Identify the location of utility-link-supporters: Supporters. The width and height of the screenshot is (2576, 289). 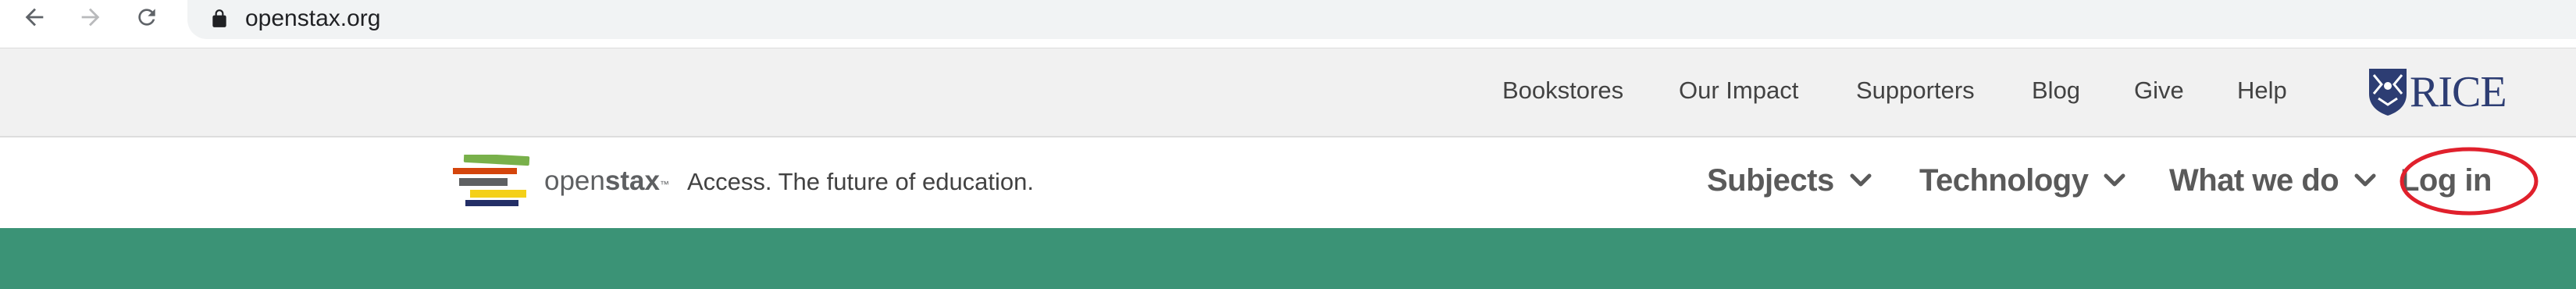
(1916, 90).